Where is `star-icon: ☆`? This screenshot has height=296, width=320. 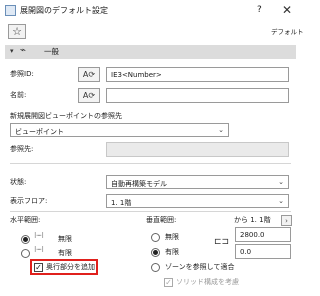 star-icon: ☆ is located at coordinates (17, 31).